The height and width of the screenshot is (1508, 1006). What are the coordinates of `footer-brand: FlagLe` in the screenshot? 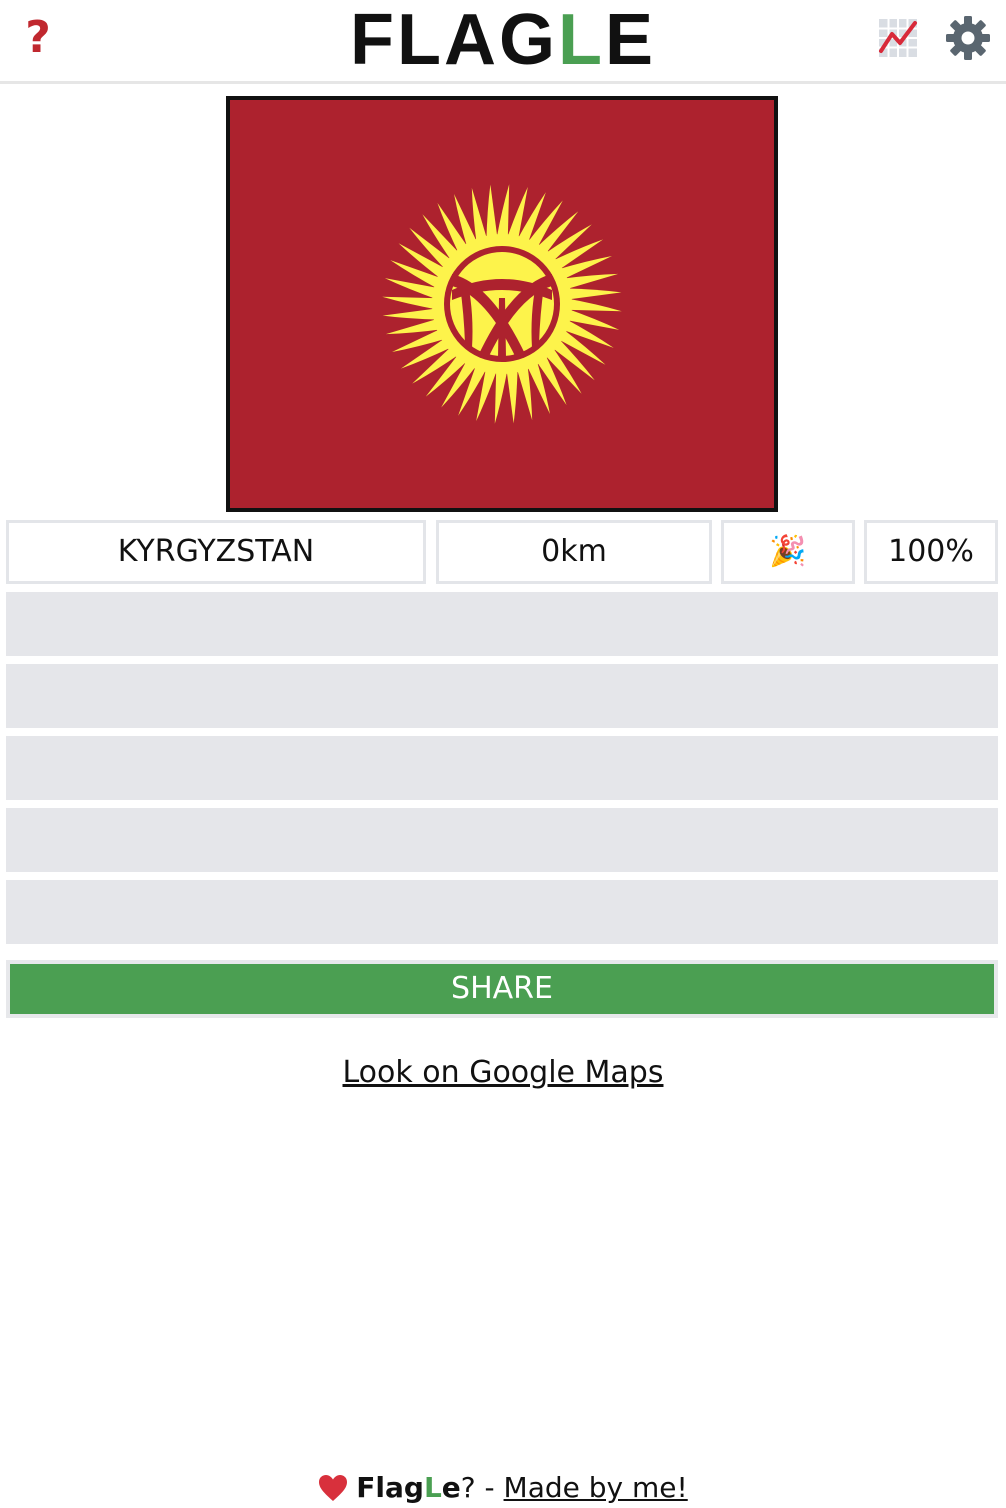 It's located at (408, 1487).